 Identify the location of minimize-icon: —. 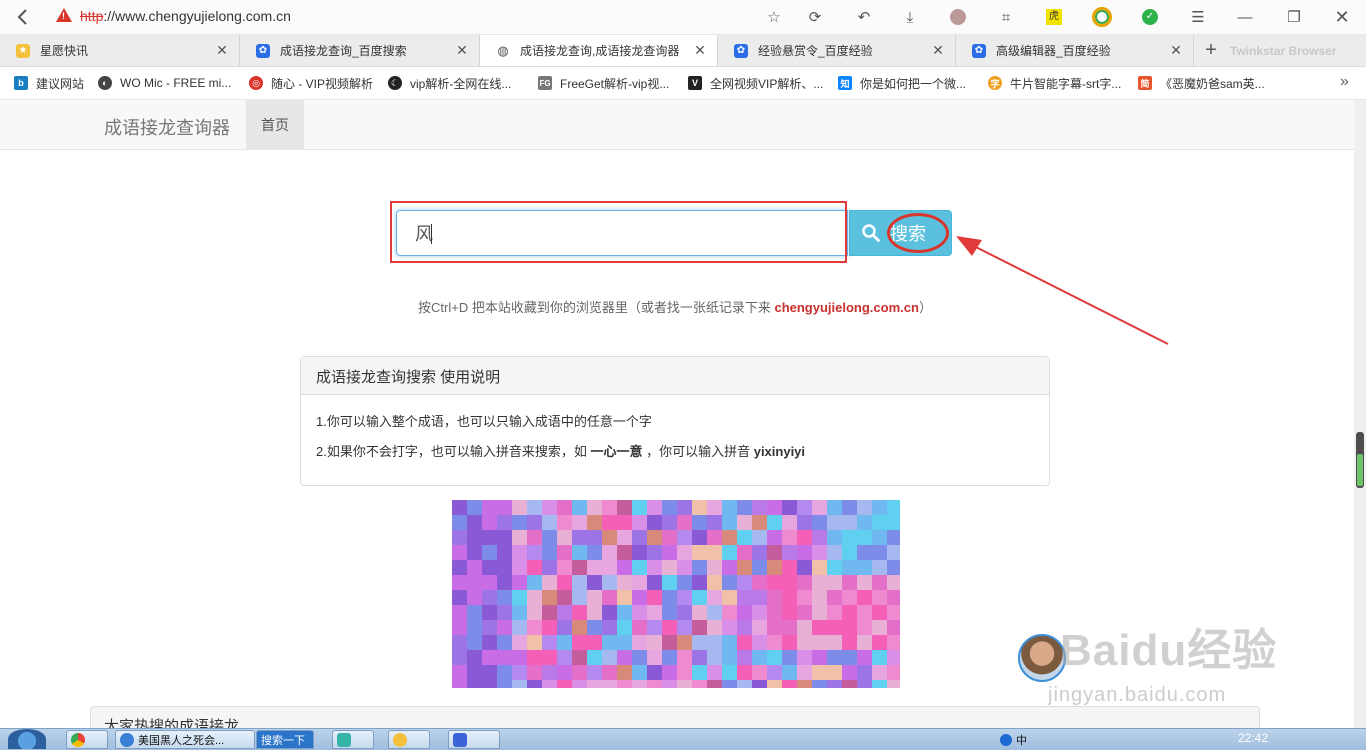
(1245, 17).